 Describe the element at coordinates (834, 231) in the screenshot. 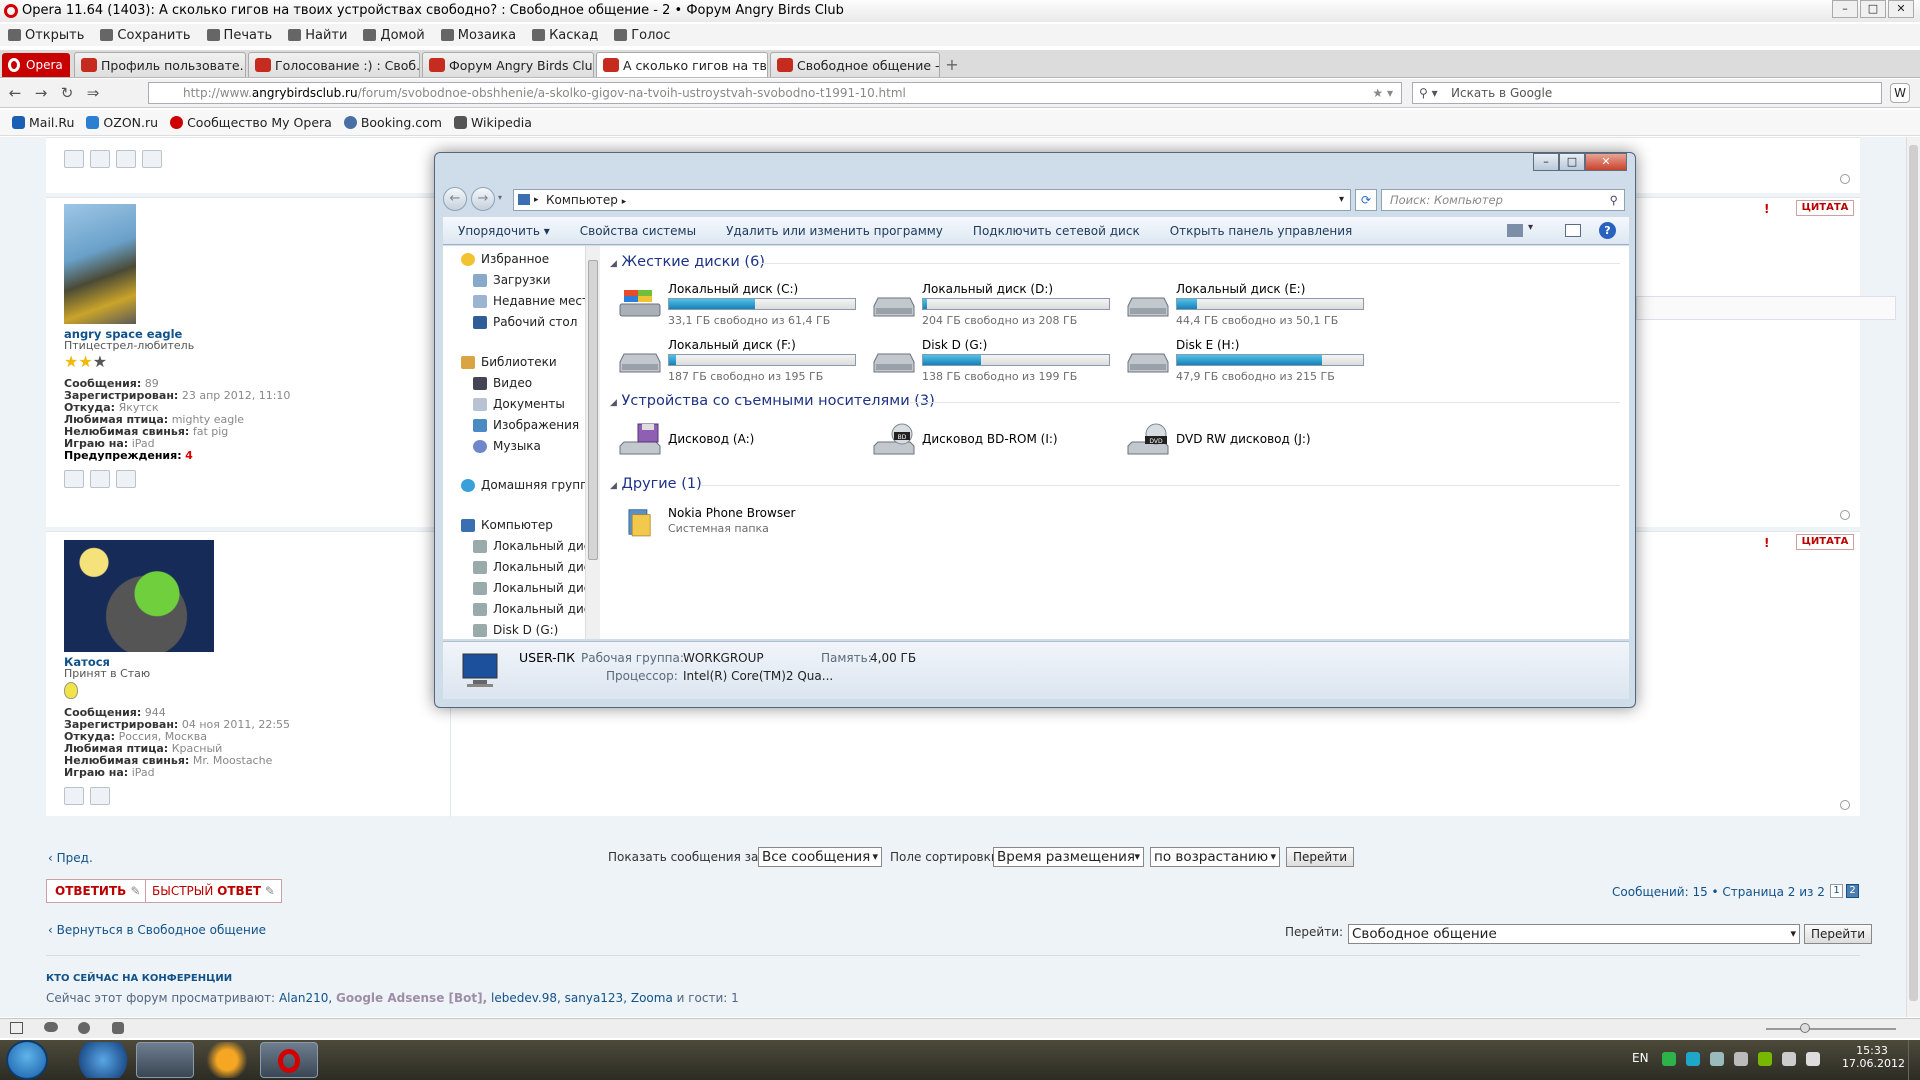

I see `uninstall-program-button: Удалить или изменить программу` at that location.